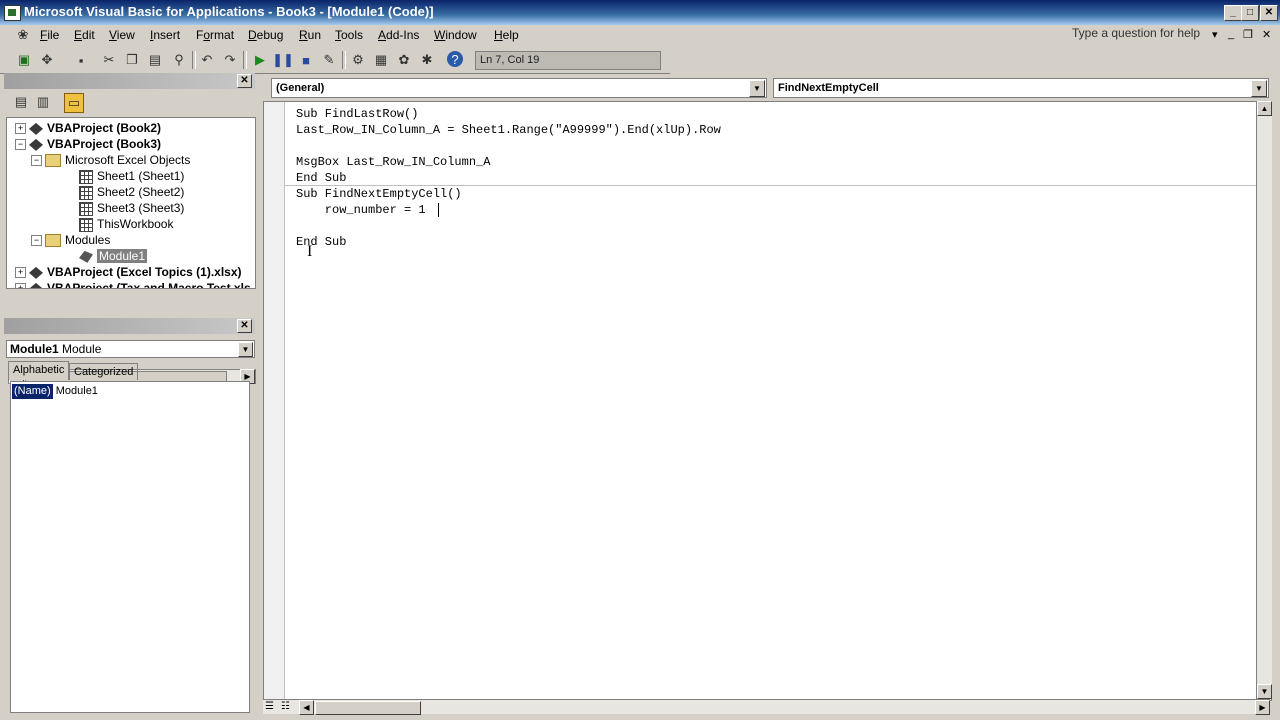 The height and width of the screenshot is (720, 1280). What do you see at coordinates (329, 60) in the screenshot?
I see `design-mode-icon: ✎` at bounding box center [329, 60].